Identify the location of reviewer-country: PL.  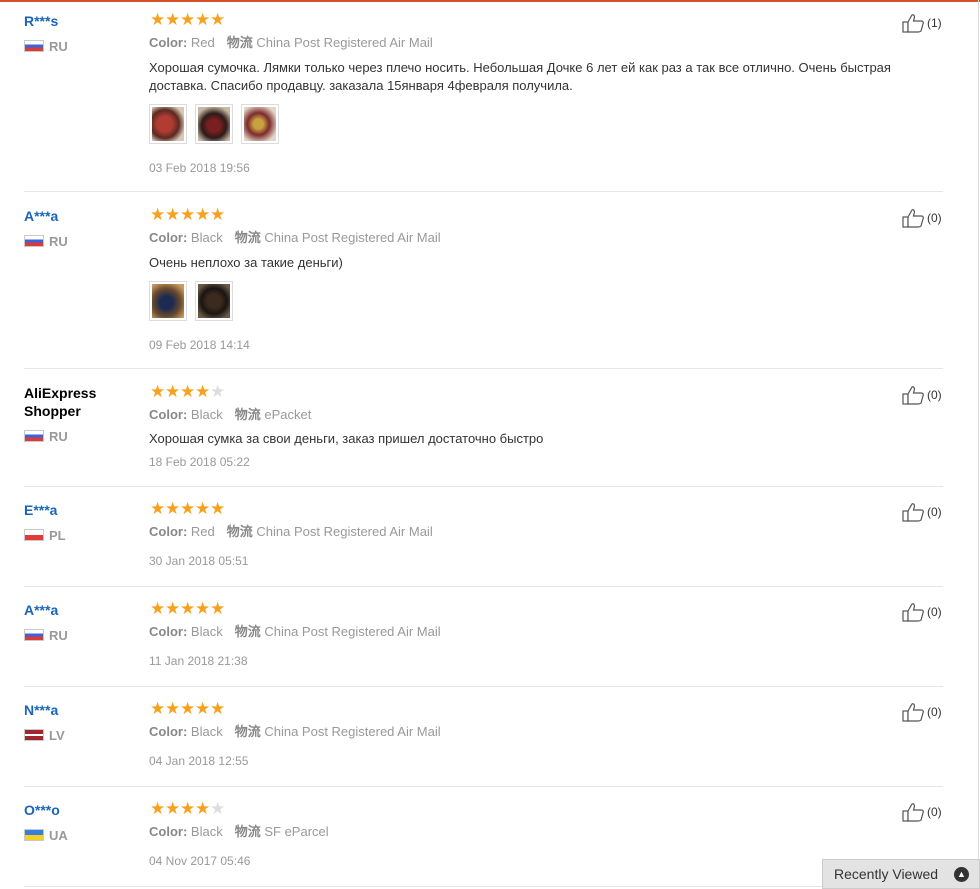
(45, 535).